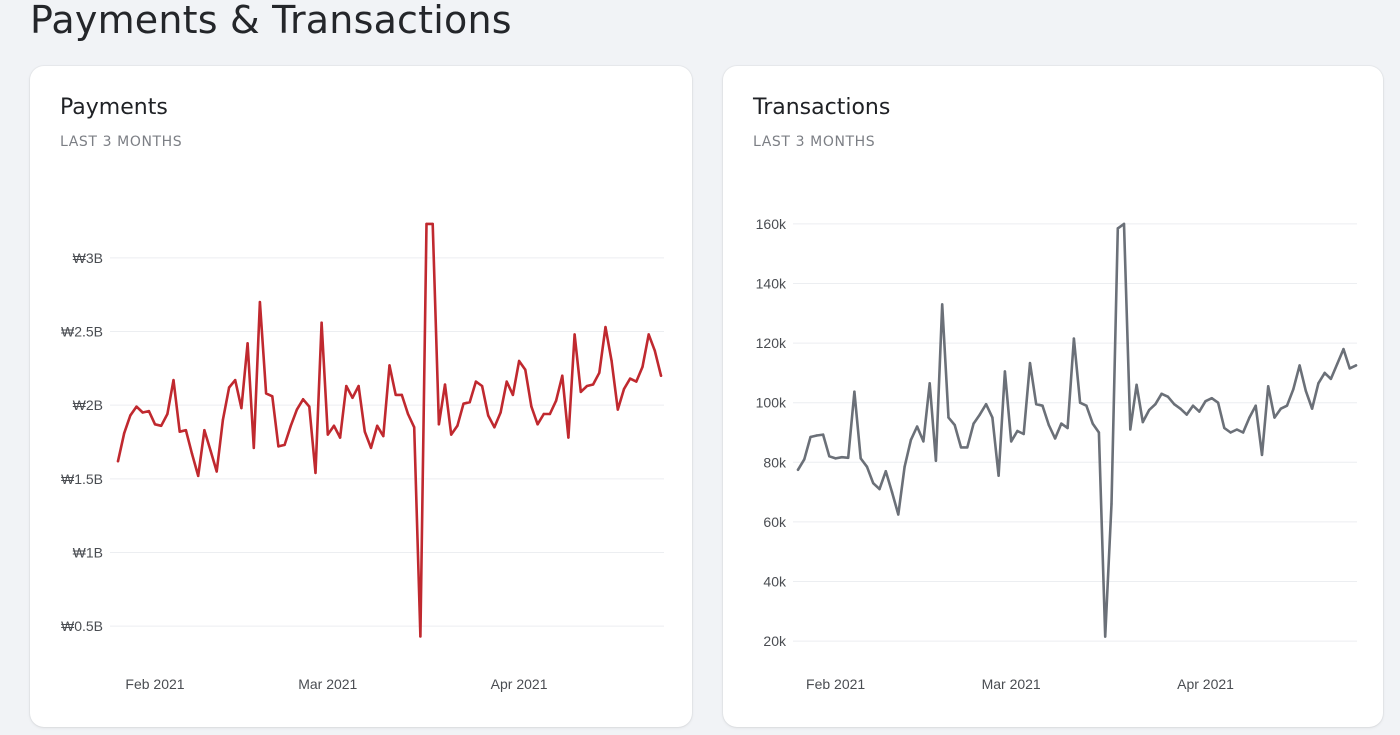 The image size is (1400, 735). What do you see at coordinates (771, 284) in the screenshot?
I see `transactions-y-tick-label: 140k` at bounding box center [771, 284].